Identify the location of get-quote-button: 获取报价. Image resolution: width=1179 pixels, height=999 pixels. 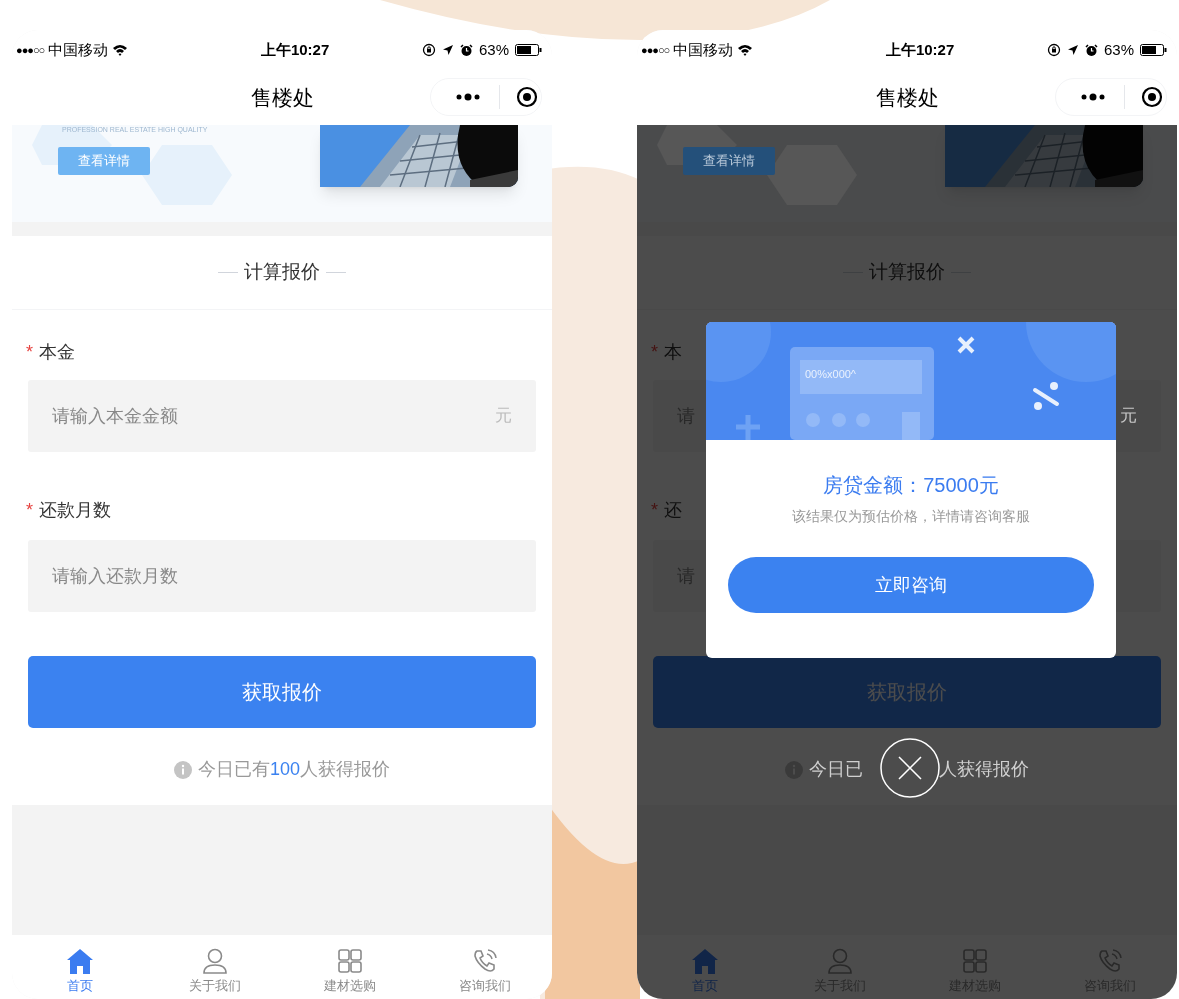
(282, 692).